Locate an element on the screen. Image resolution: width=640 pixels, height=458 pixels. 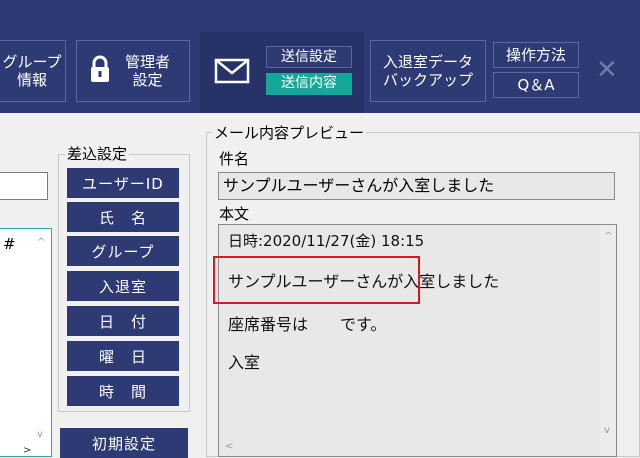
scroll-down-arrow: v is located at coordinates (40, 434).